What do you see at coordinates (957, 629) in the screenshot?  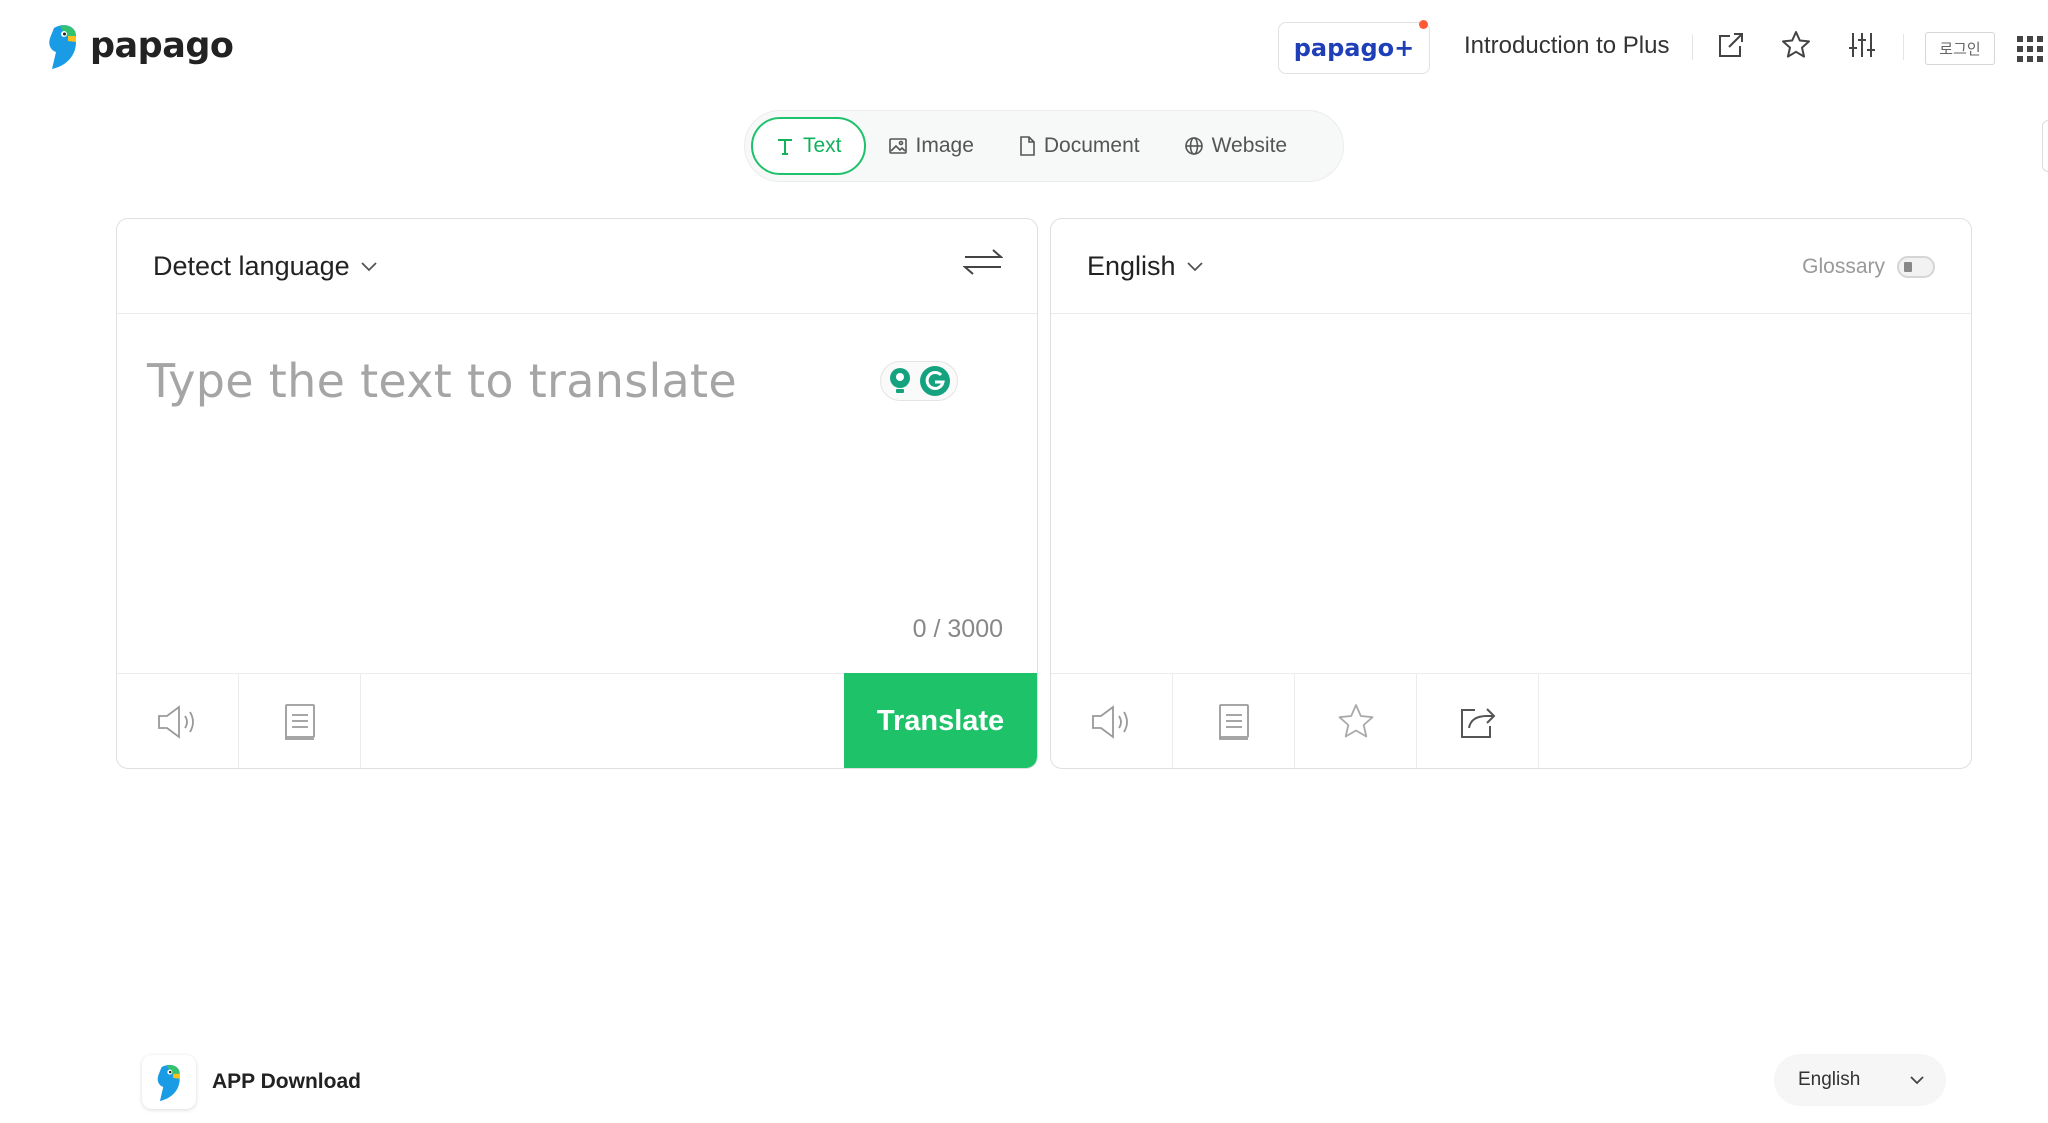 I see `character-count: 0 / 3000` at bounding box center [957, 629].